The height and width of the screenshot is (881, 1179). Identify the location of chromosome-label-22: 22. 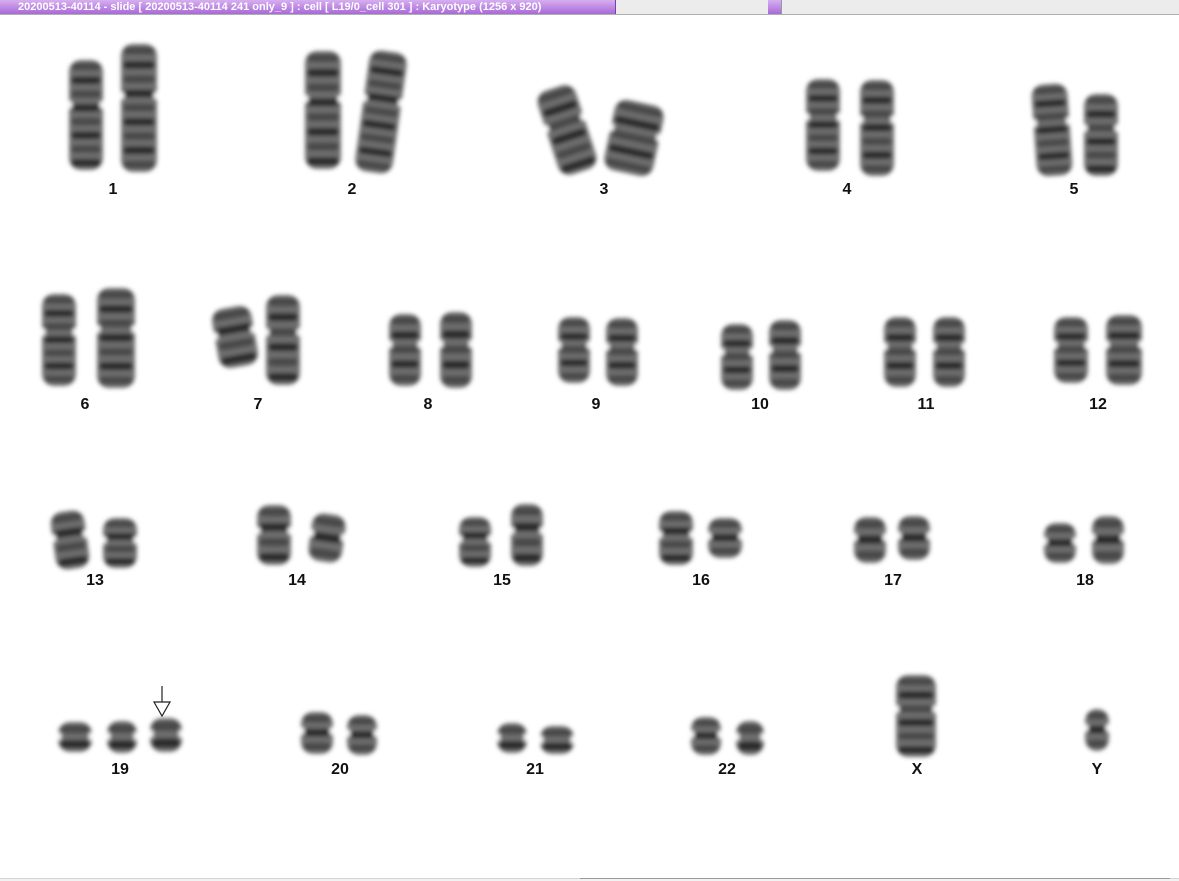
(727, 769).